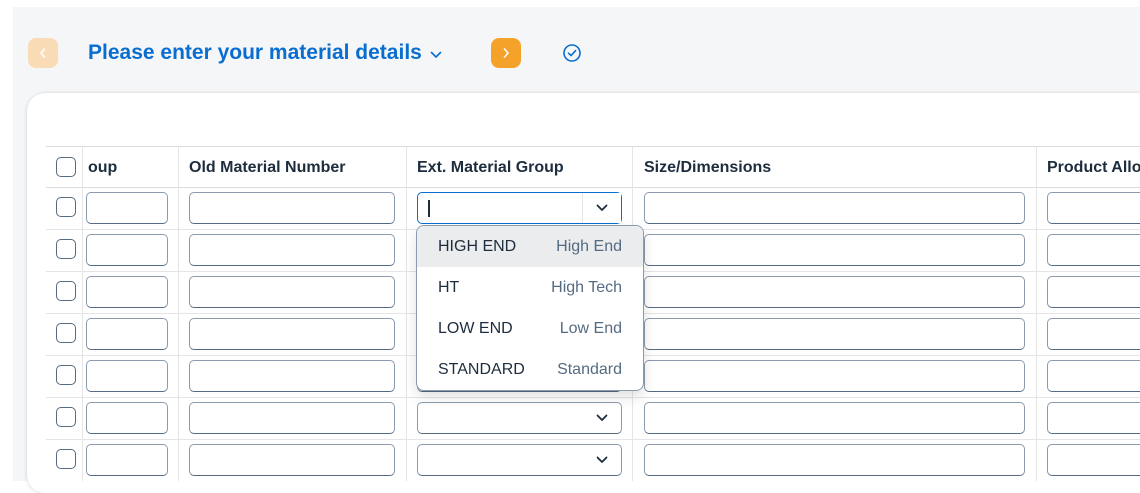 The image size is (1140, 493). I want to click on select-all-checkbox, so click(66, 167).